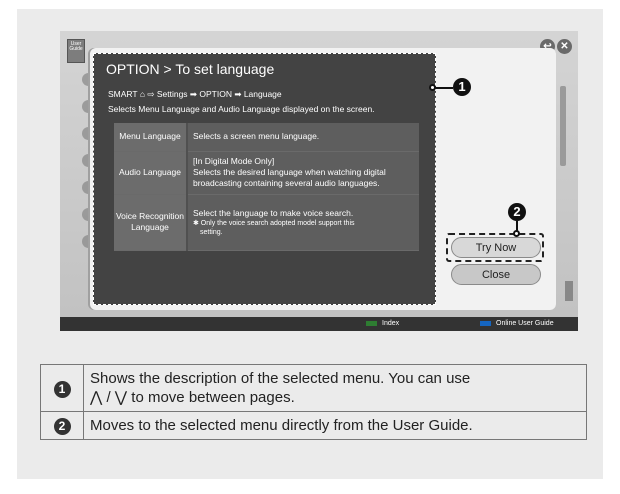  Describe the element at coordinates (319, 324) in the screenshot. I see `bottom-bar: Index Online User Guide` at that location.